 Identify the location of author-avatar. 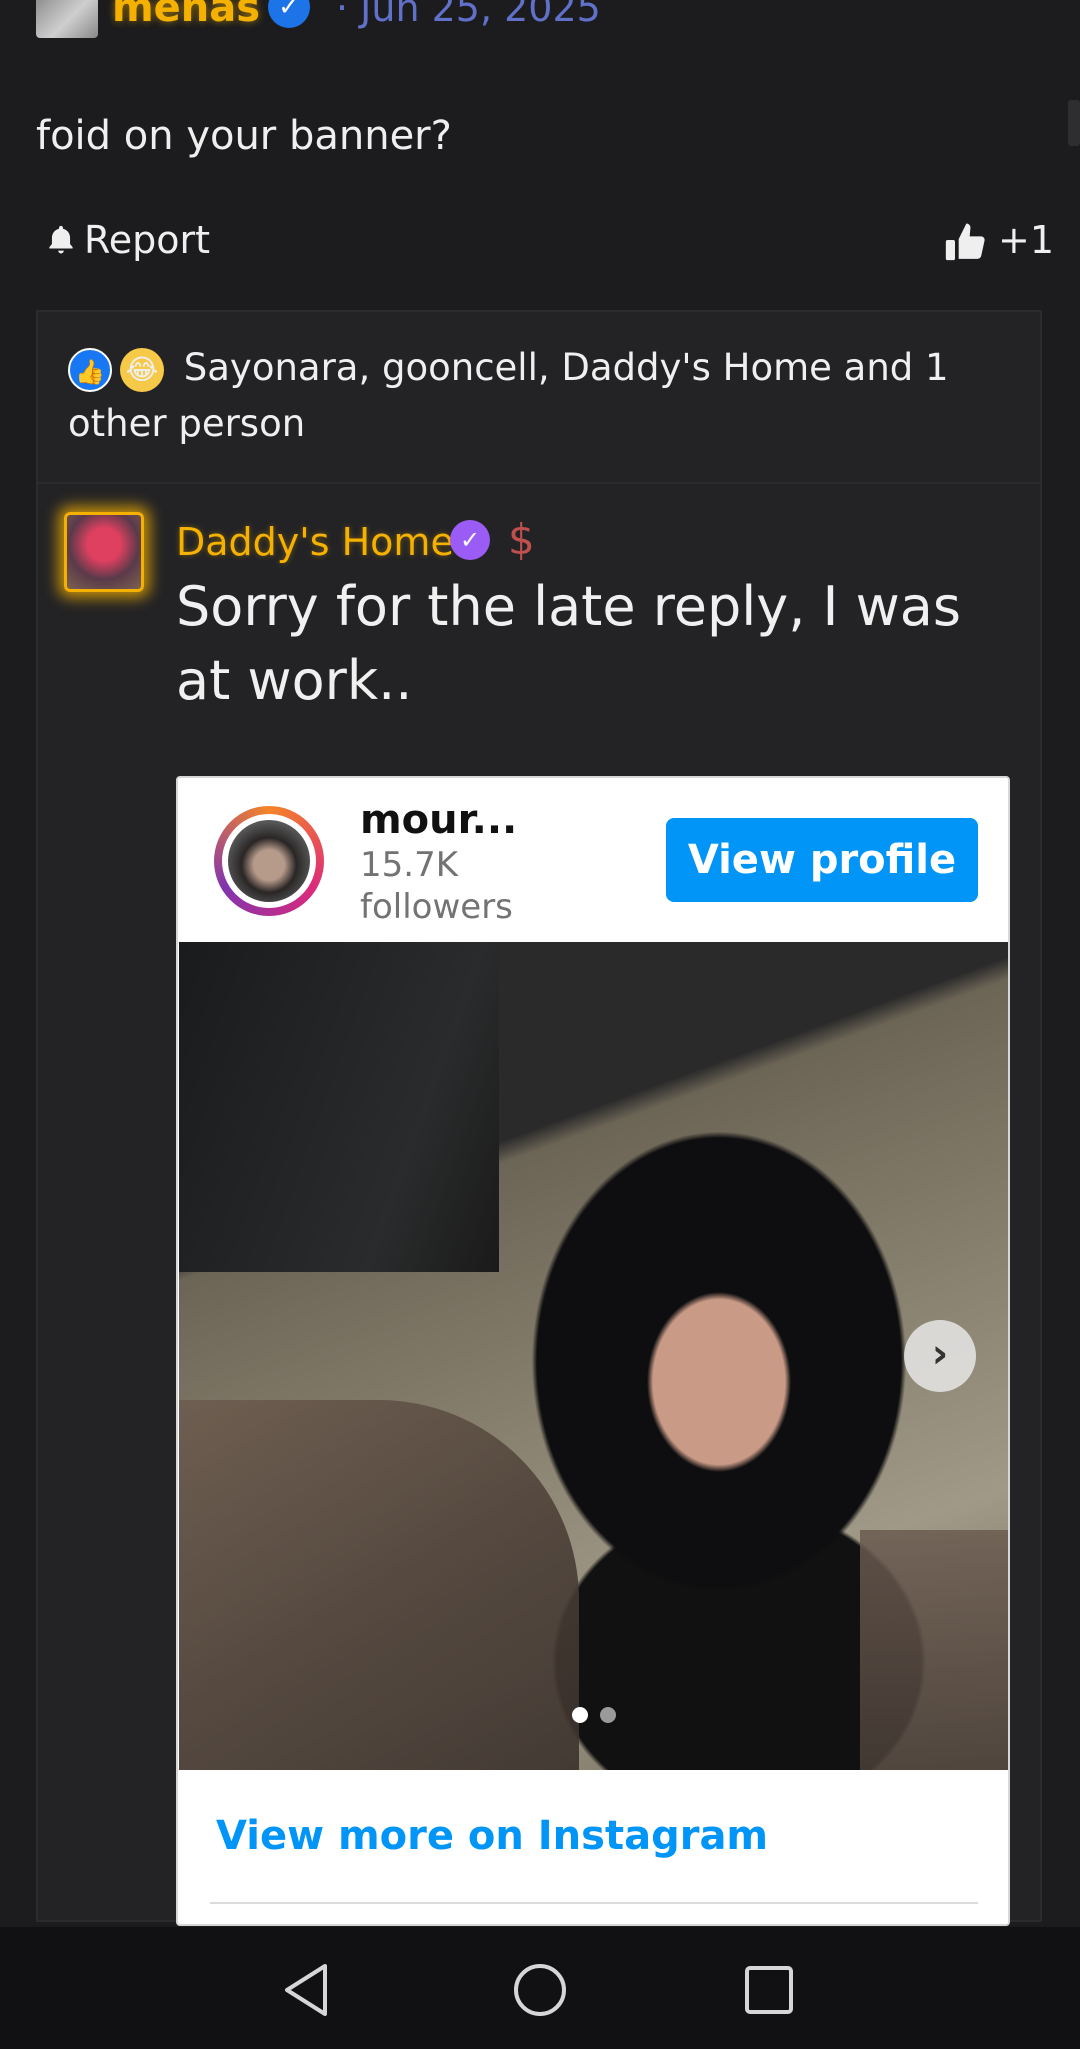
(67, 19).